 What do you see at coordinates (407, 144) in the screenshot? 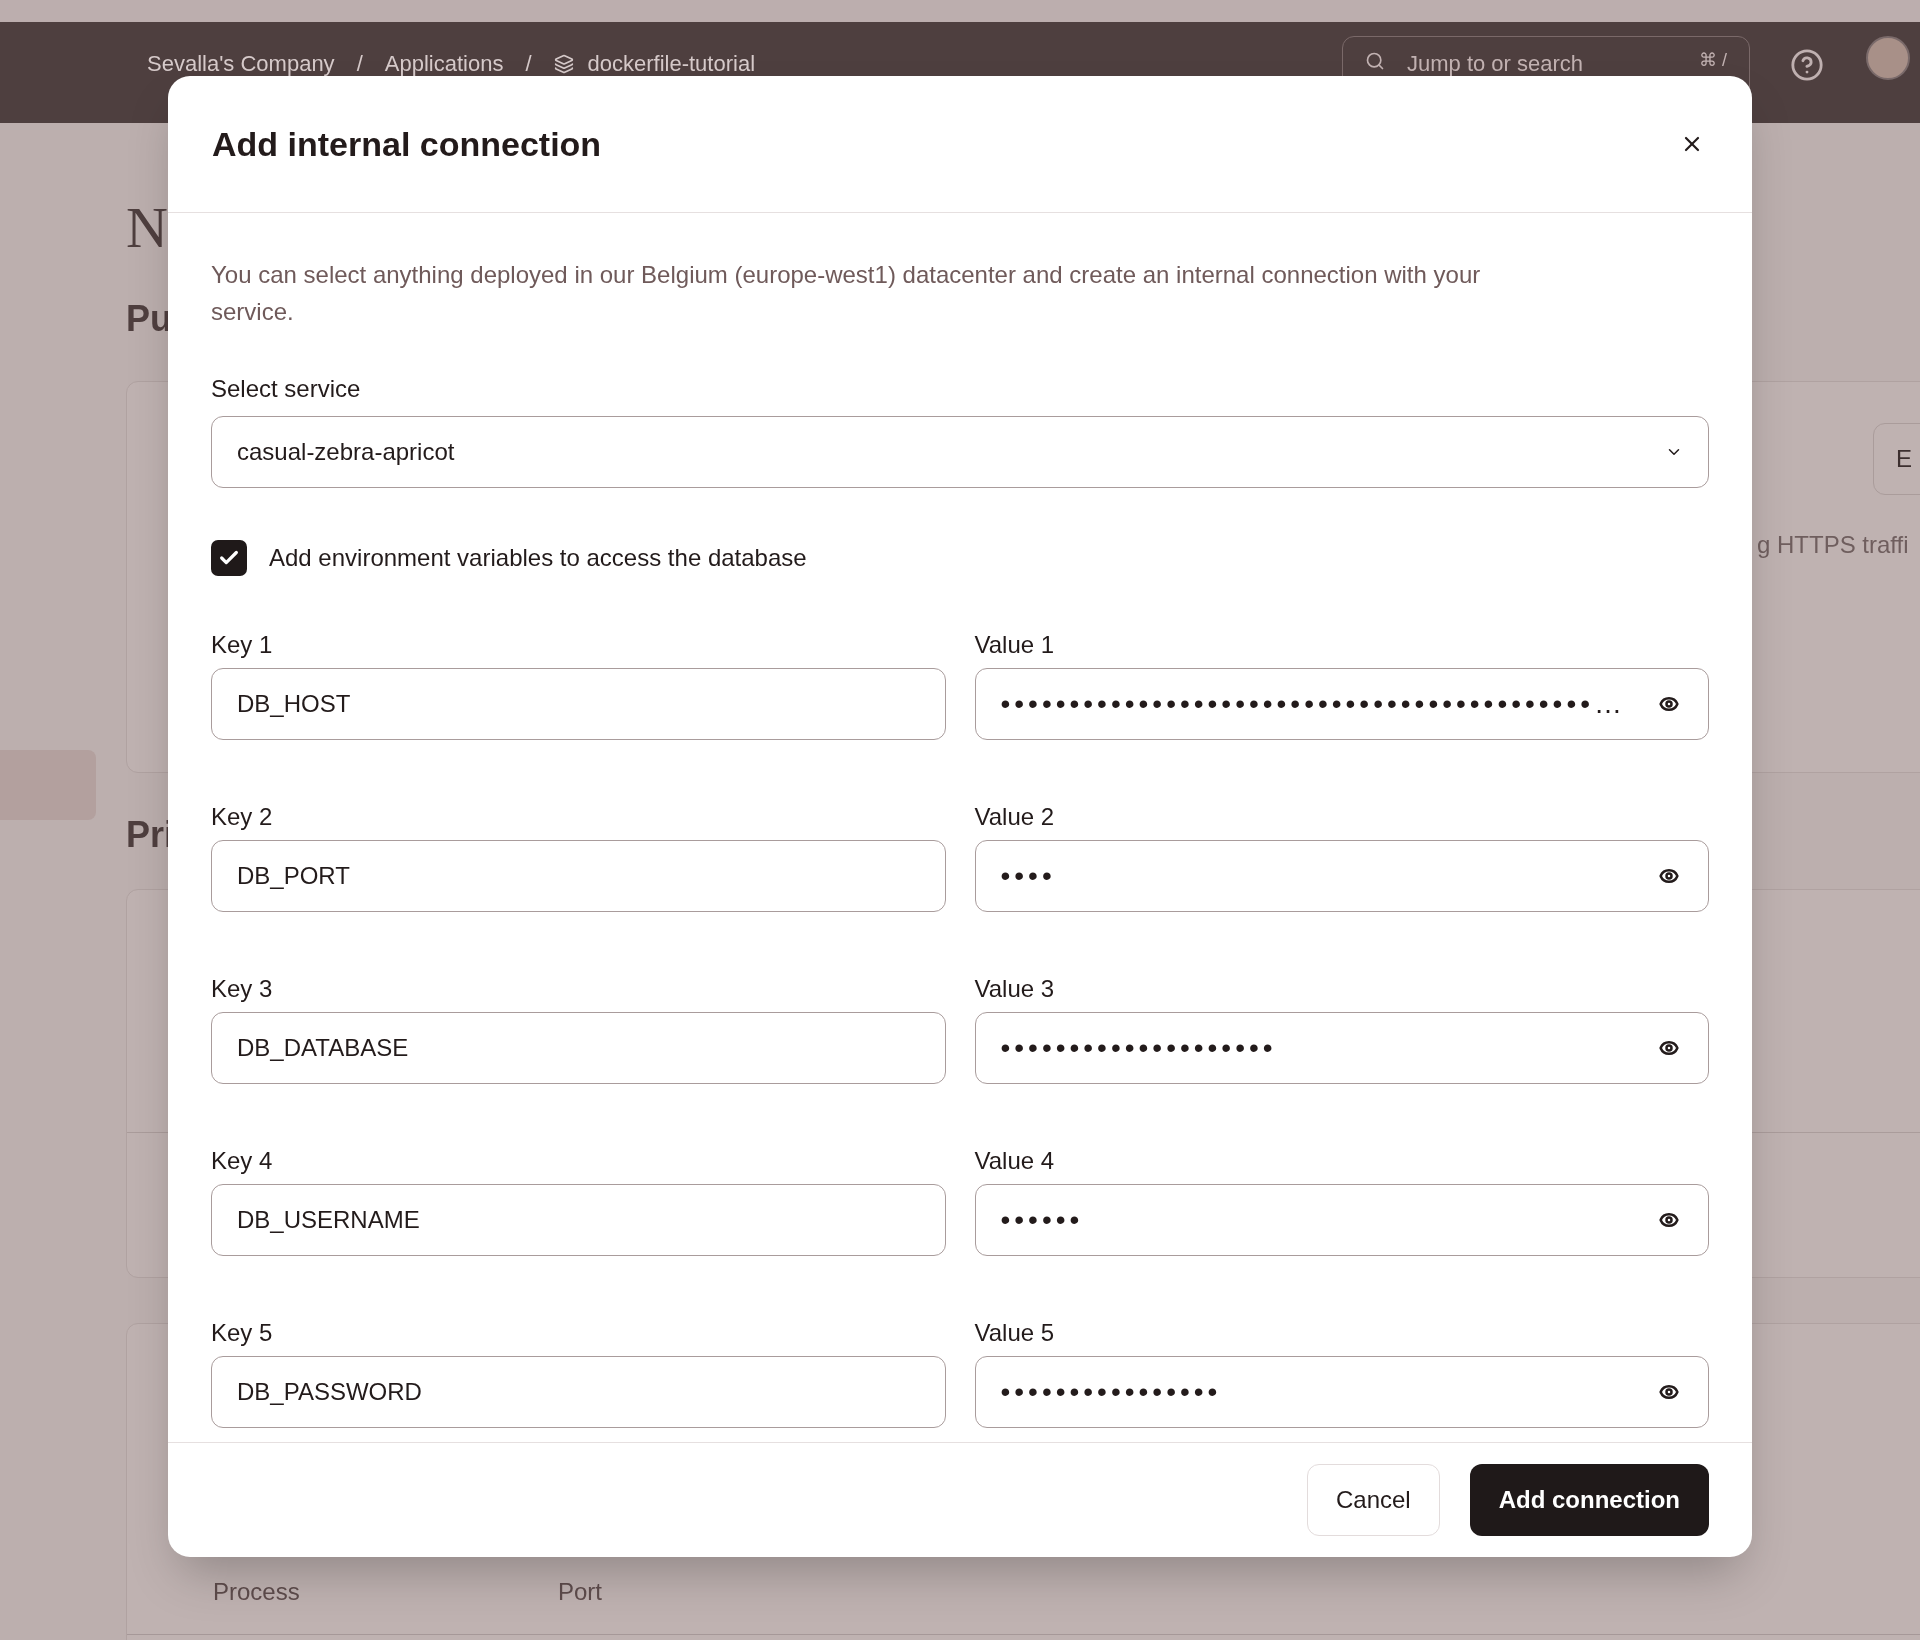
I see `dialog-title: Add internal connection` at bounding box center [407, 144].